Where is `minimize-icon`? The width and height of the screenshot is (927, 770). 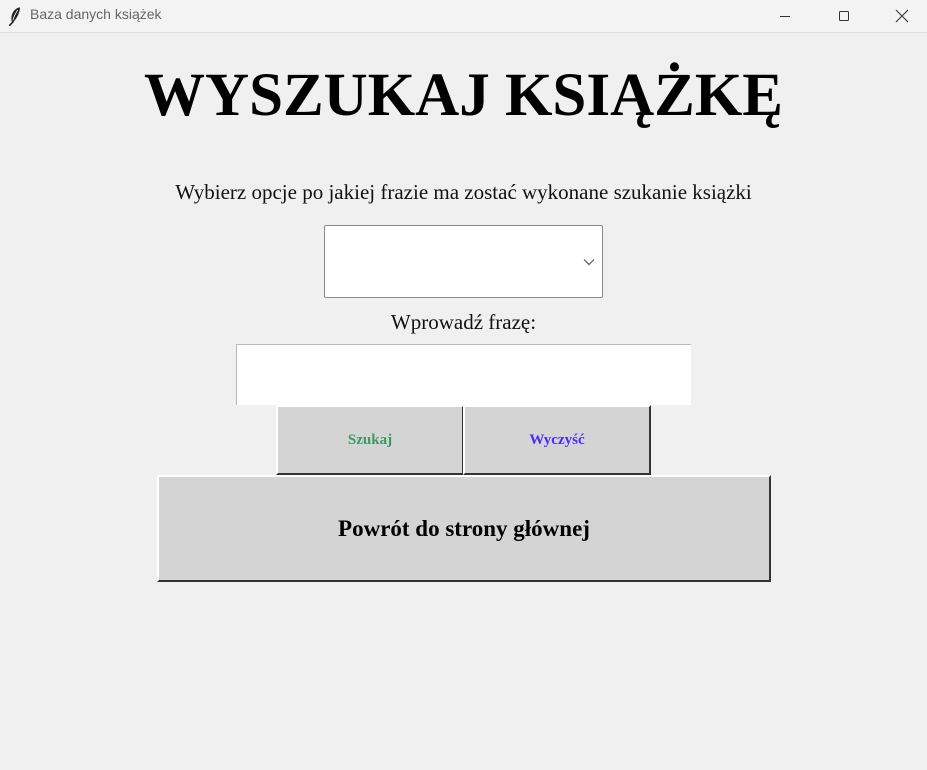
minimize-icon is located at coordinates (785, 16).